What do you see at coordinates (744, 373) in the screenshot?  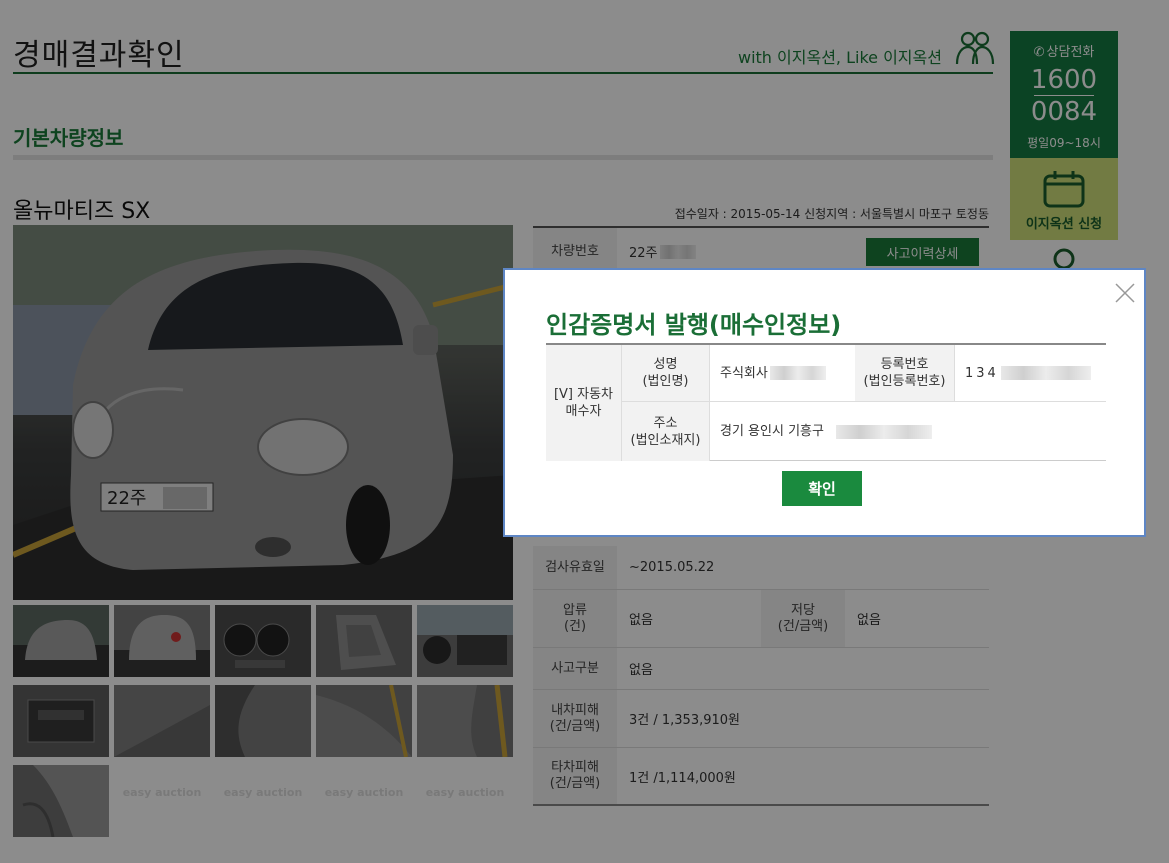 I see `name-value: 주식회사` at bounding box center [744, 373].